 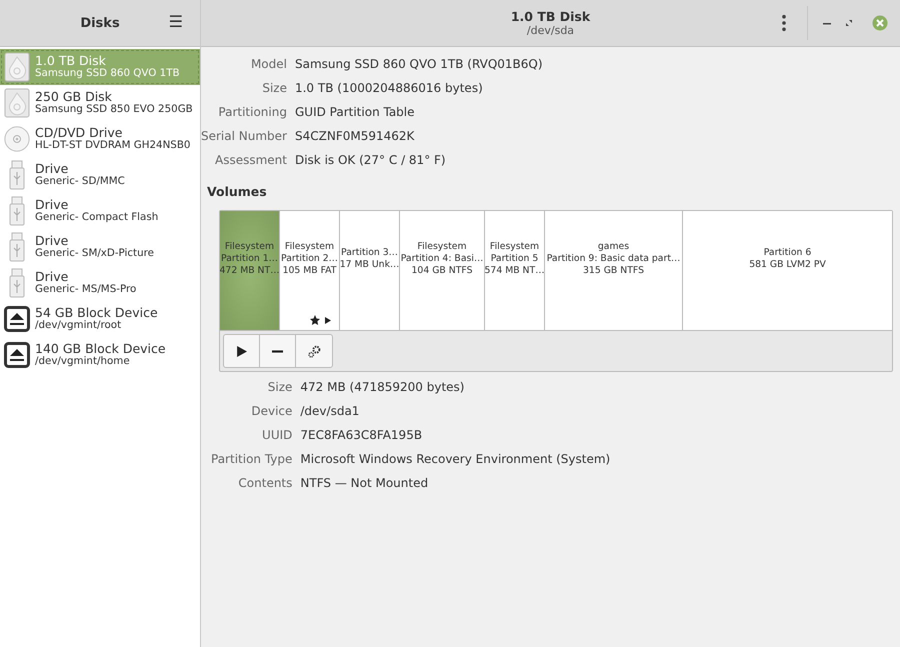 I want to click on gears-icon, so click(x=314, y=351).